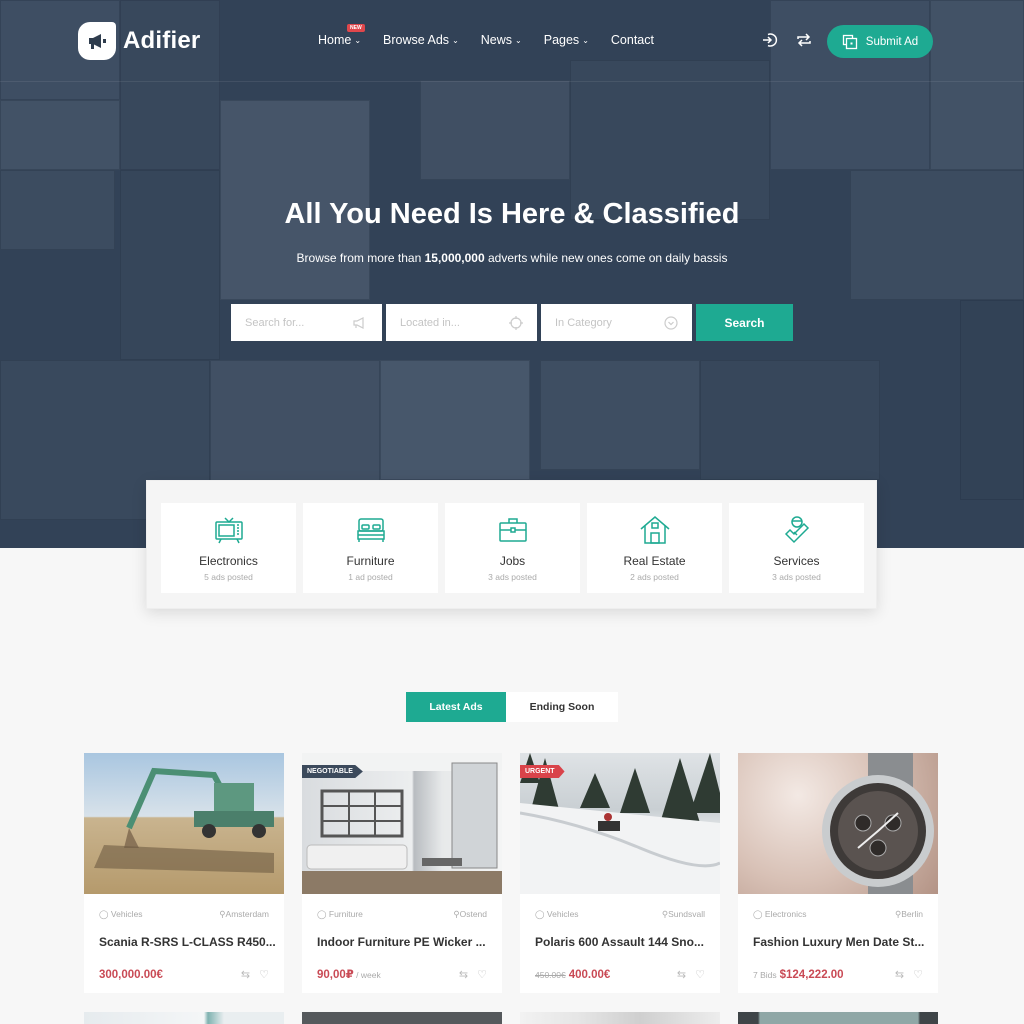 Image resolution: width=1024 pixels, height=1024 pixels. What do you see at coordinates (765, 975) in the screenshot?
I see `ad-bids: 7 Bids` at bounding box center [765, 975].